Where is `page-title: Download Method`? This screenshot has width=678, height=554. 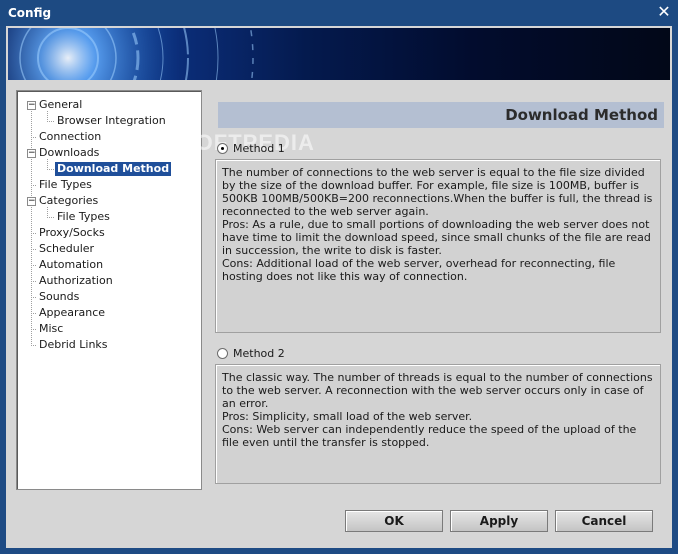
page-title: Download Method is located at coordinates (581, 115).